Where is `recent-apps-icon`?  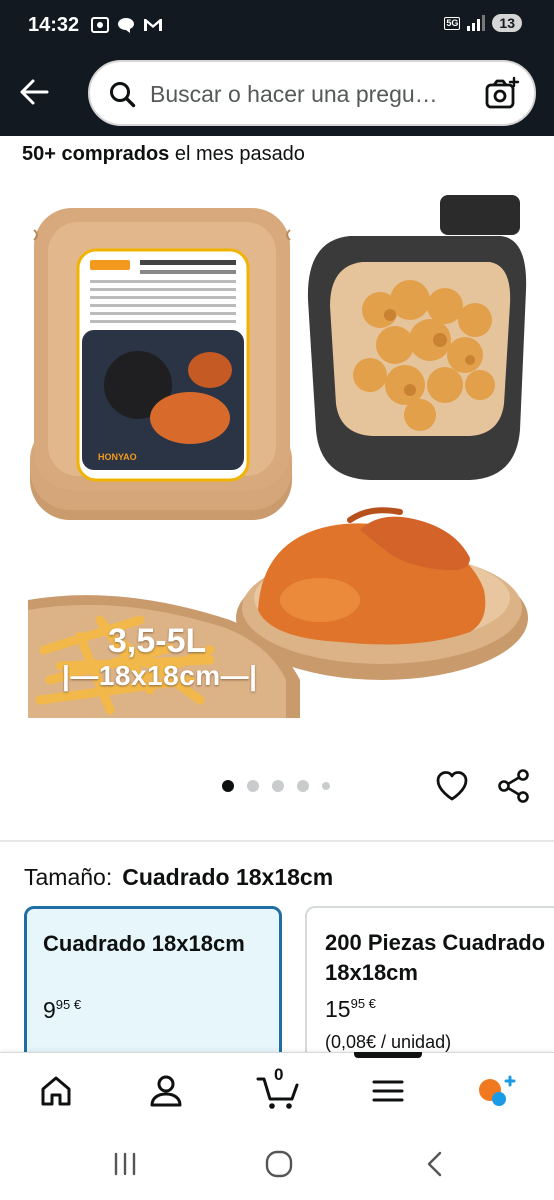 recent-apps-icon is located at coordinates (125, 1164).